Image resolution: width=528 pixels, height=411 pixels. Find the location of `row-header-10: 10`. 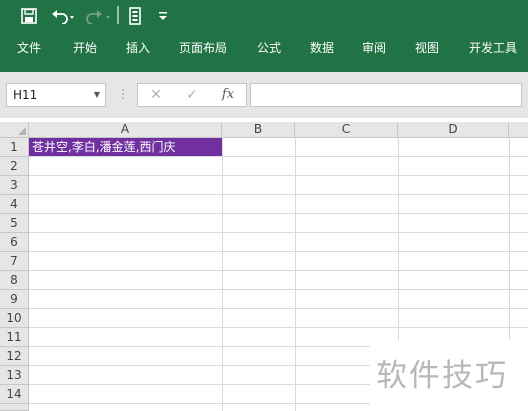

row-header-10: 10 is located at coordinates (14, 318).